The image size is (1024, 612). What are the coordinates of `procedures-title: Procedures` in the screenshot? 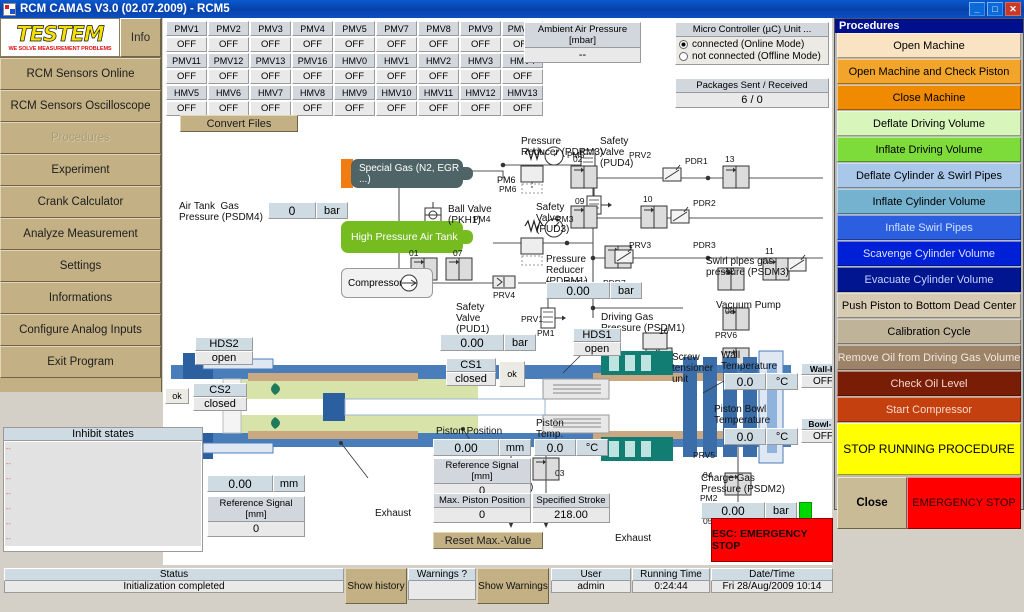 It's located at (929, 26).